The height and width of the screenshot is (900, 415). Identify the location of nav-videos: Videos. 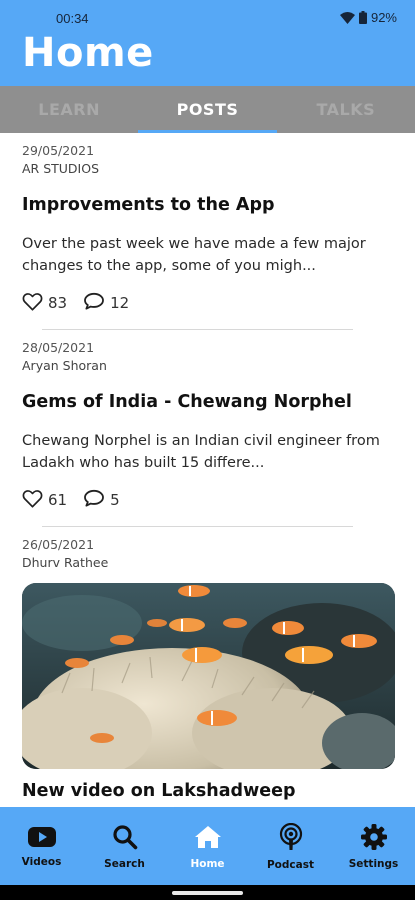
(41, 846).